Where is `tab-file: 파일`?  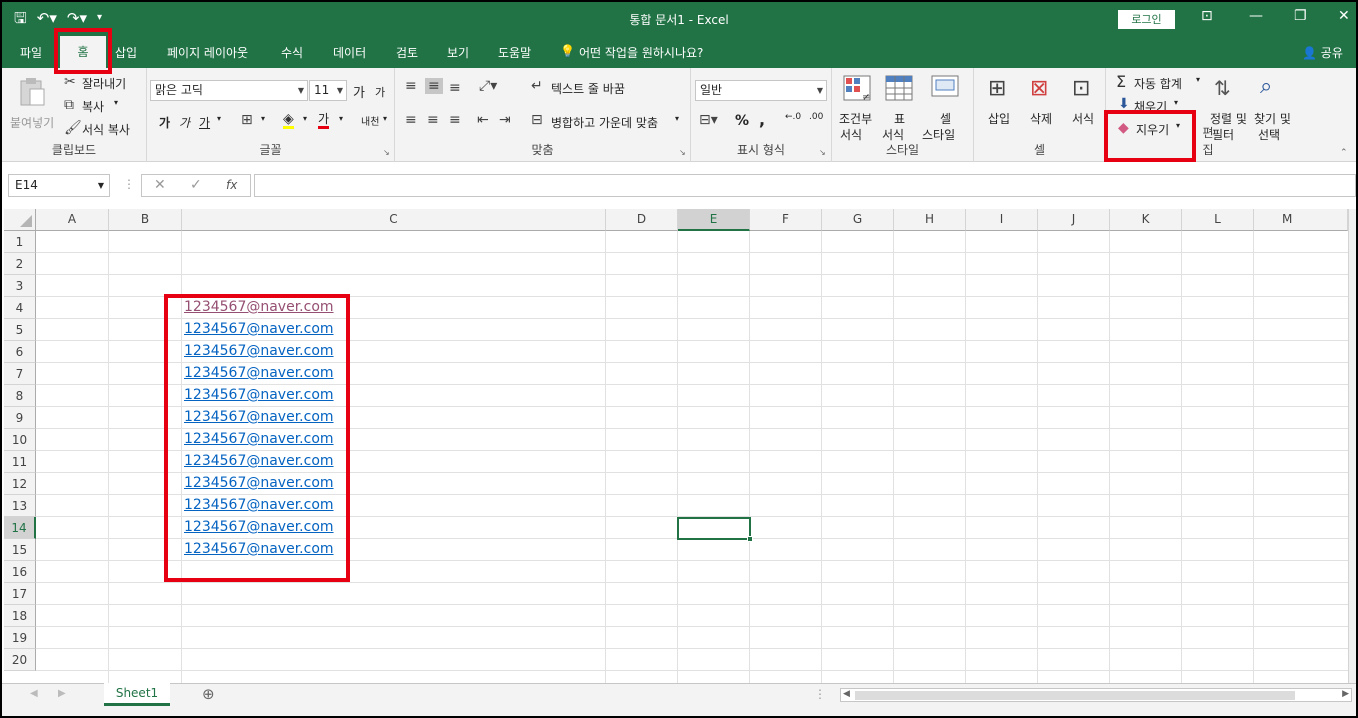
tab-file: 파일 is located at coordinates (31, 52).